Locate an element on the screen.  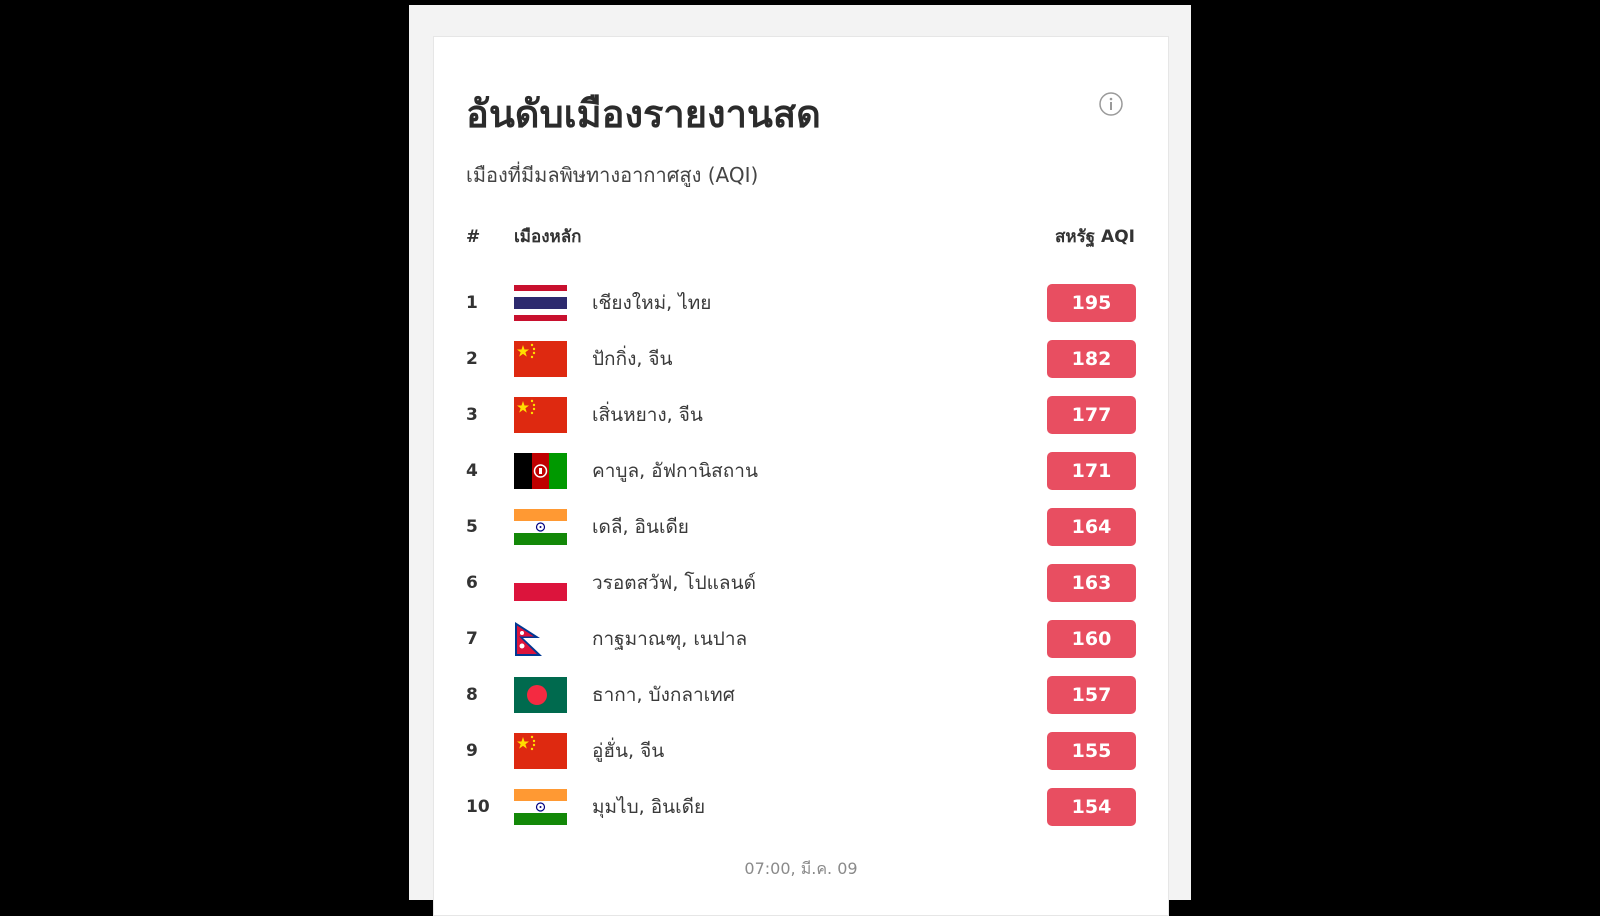
aqi-badge: 154 is located at coordinates (1091, 807).